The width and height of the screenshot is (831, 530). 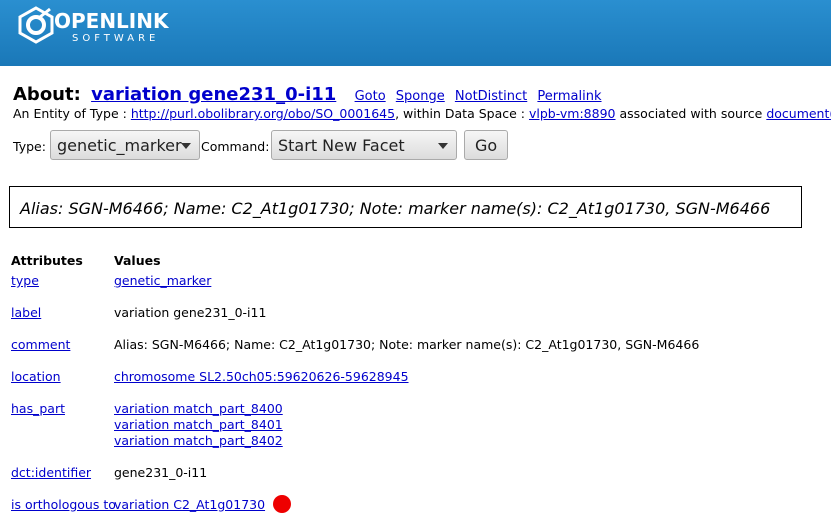 I want to click on attr-location-link: location, so click(x=36, y=376).